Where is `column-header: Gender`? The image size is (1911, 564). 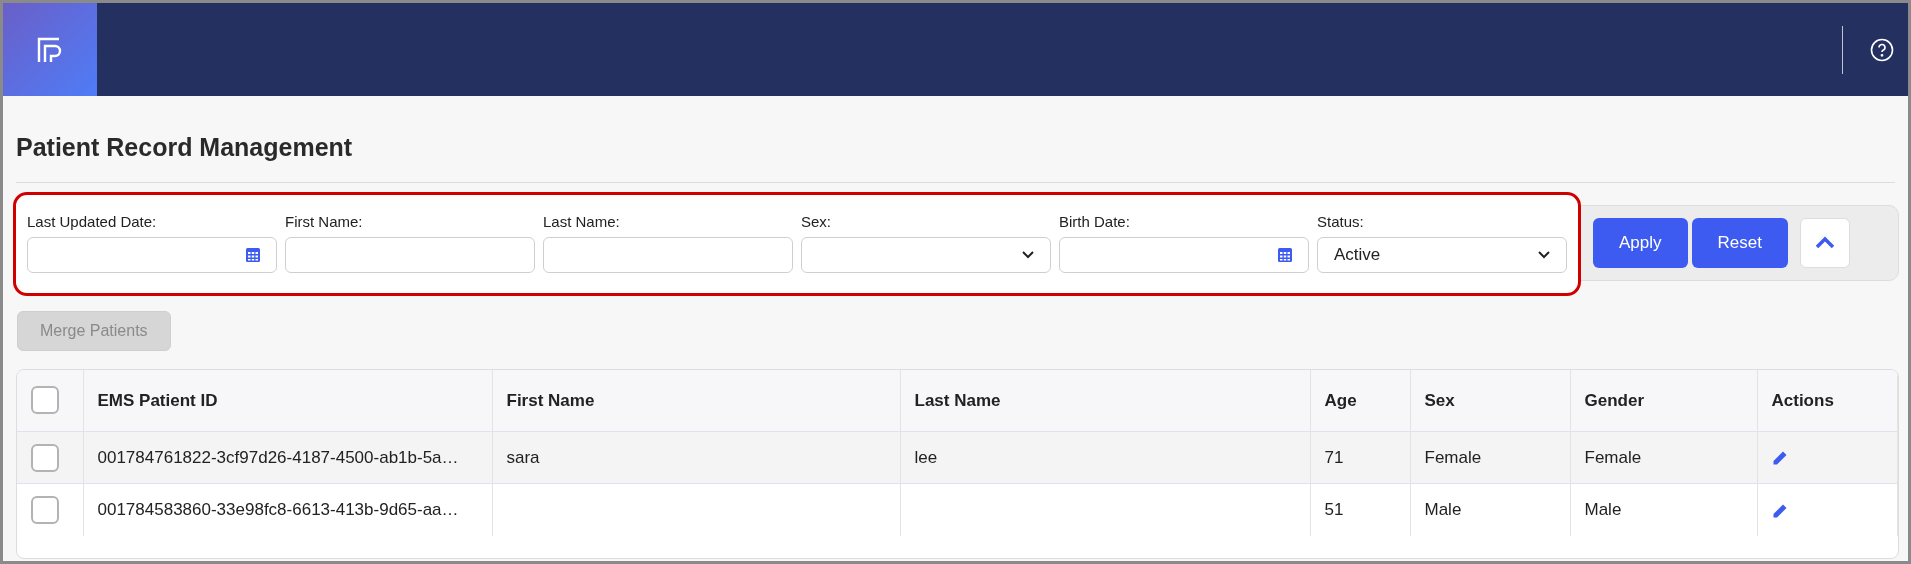 column-header: Gender is located at coordinates (1663, 400).